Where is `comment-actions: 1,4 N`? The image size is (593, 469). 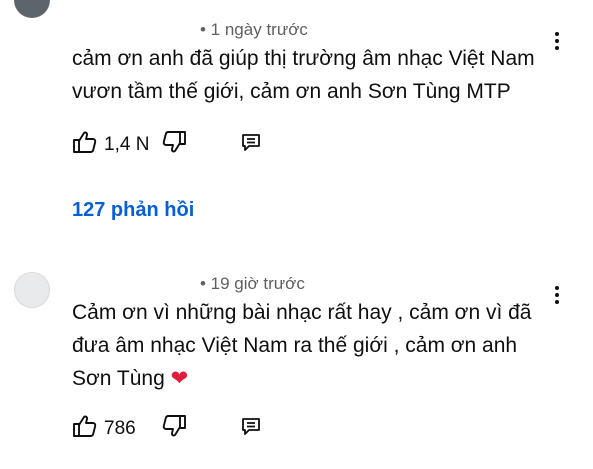
comment-actions: 1,4 N is located at coordinates (182, 145).